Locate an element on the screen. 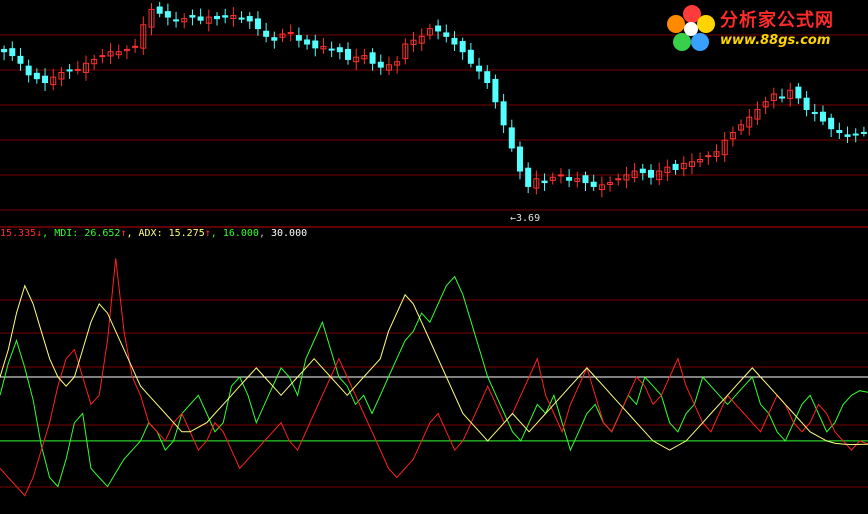 This screenshot has width=868, height=514. pdi-value: 15.335 is located at coordinates (18, 233).